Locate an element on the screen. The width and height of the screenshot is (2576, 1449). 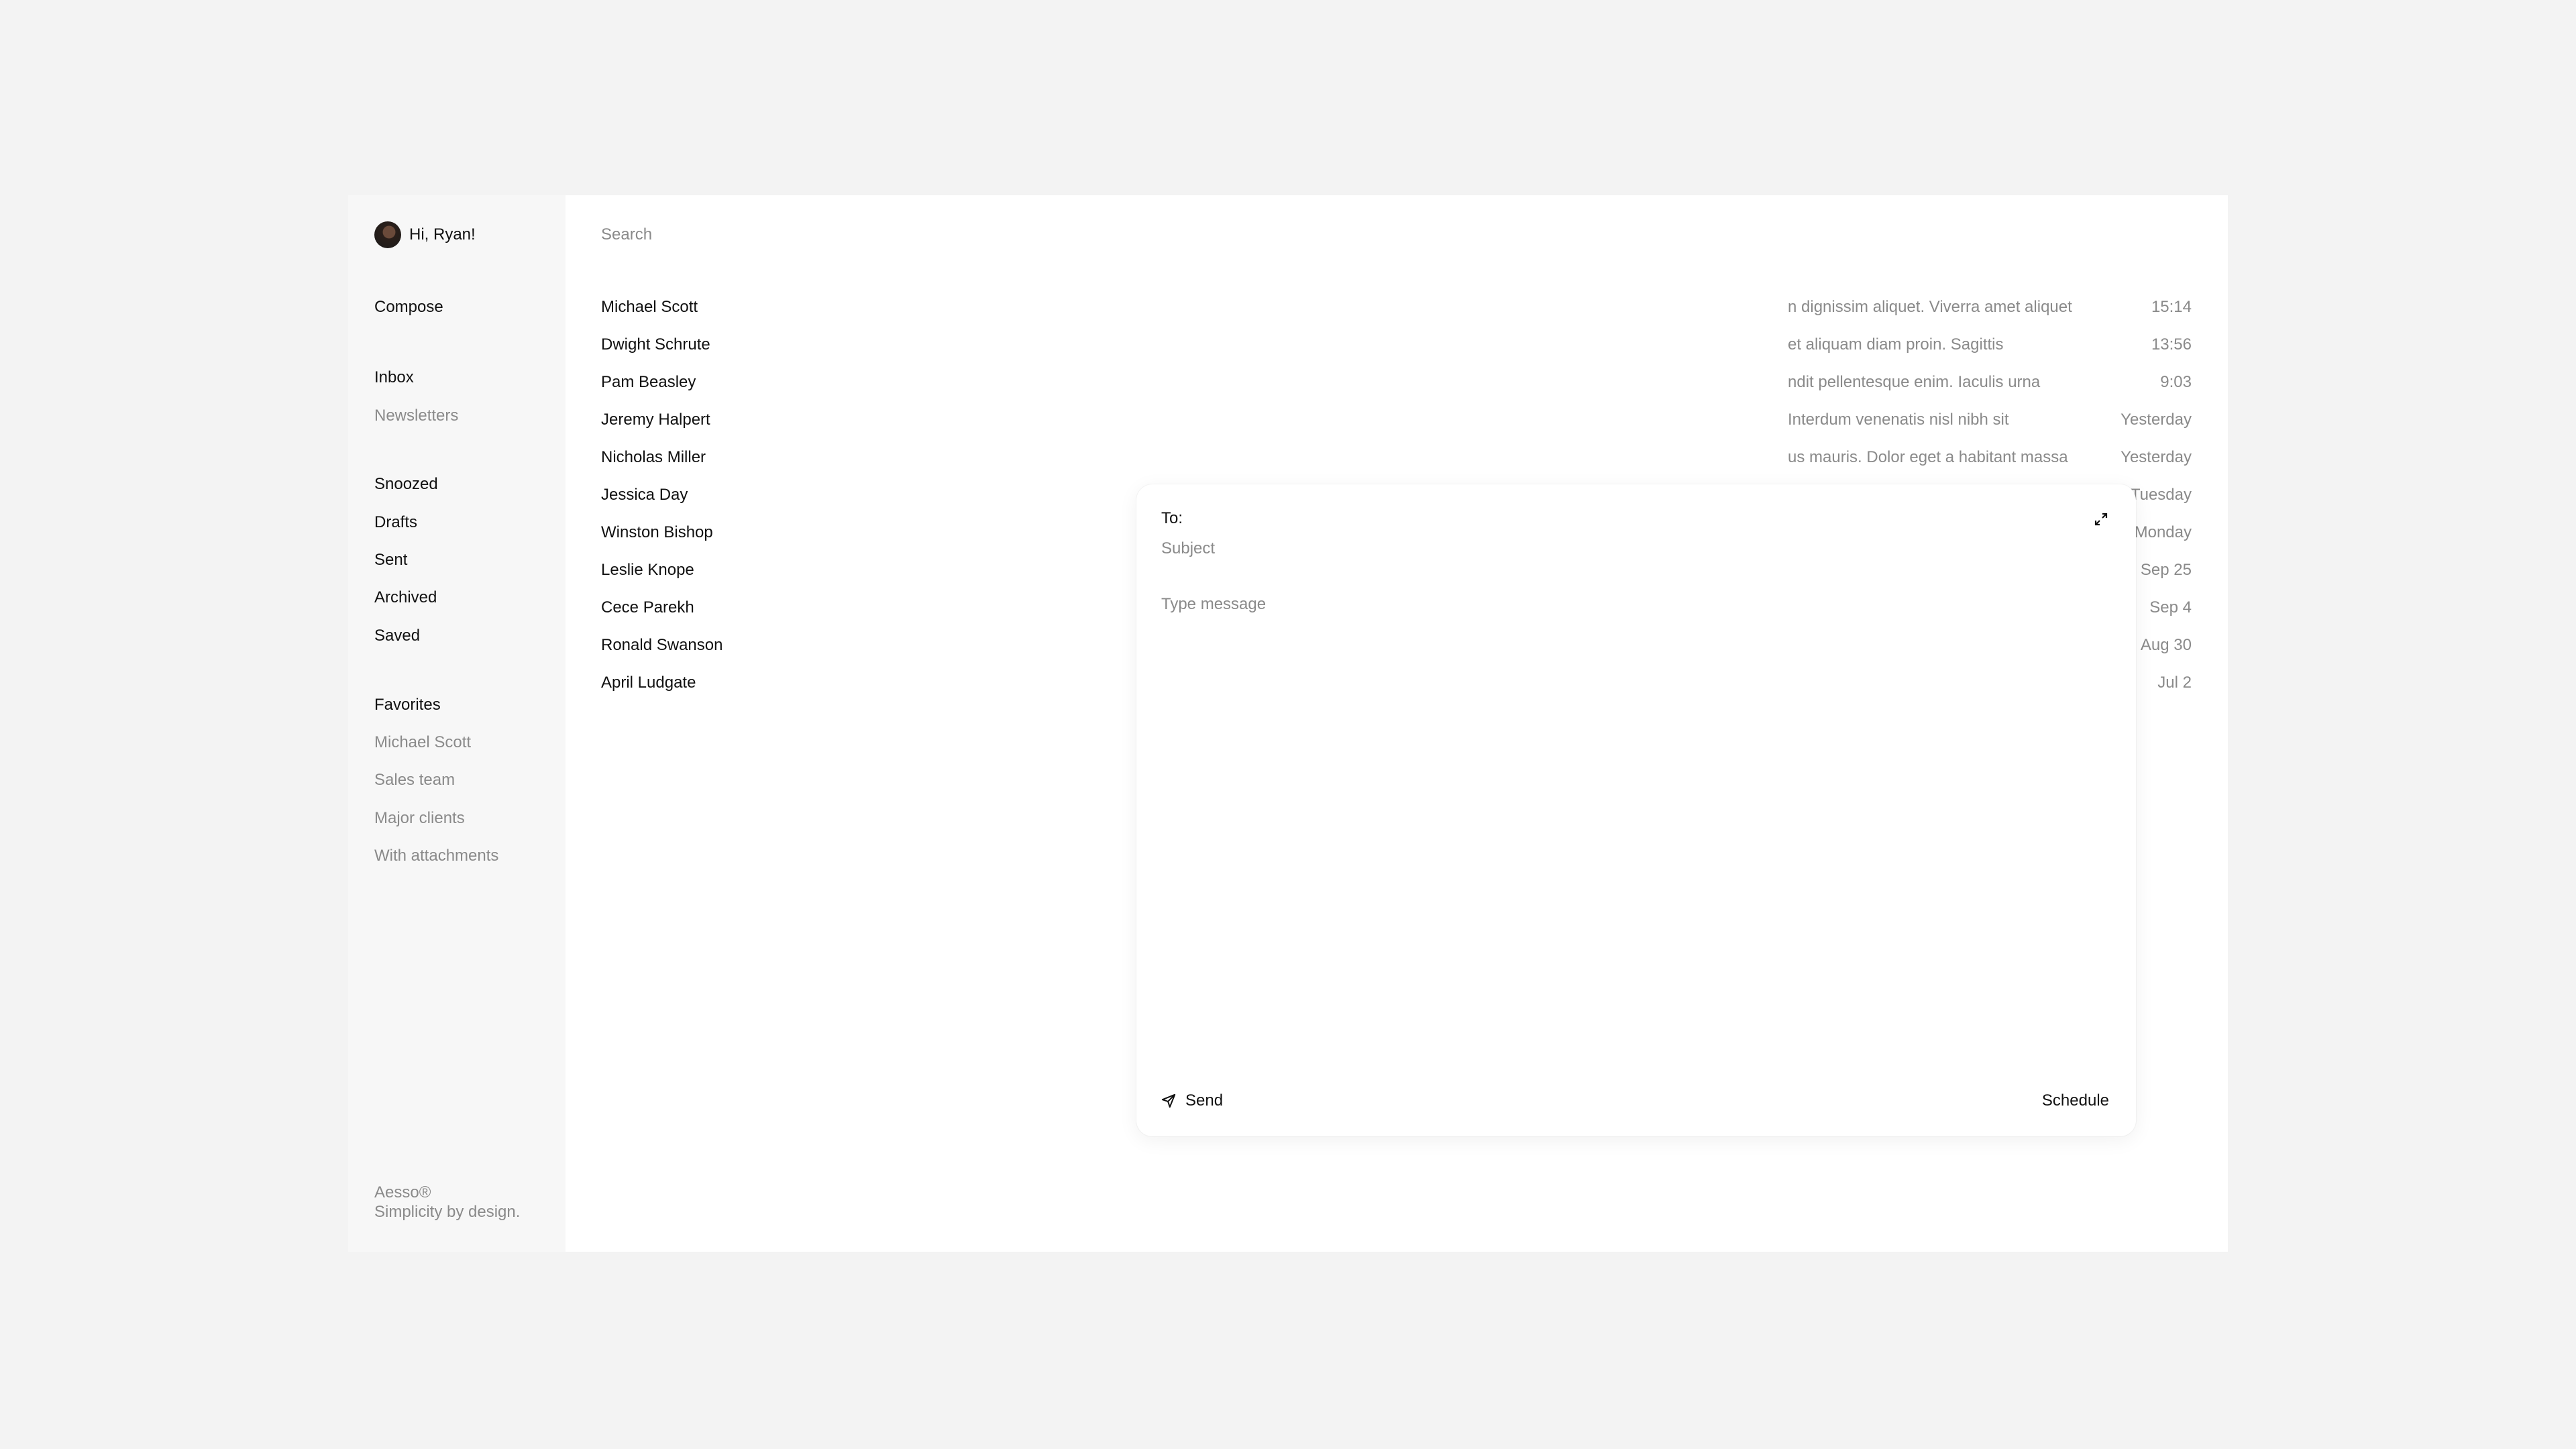
sidebar-item-with-attachments: With attachments is located at coordinates (436, 856).